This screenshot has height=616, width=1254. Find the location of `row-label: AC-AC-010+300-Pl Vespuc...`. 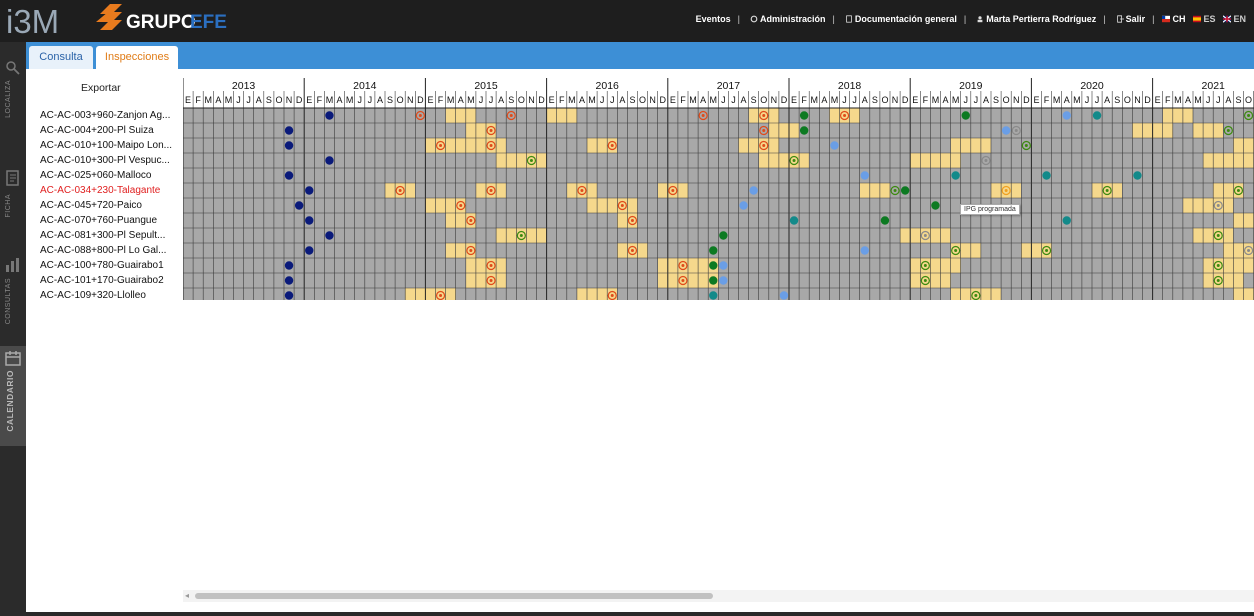

row-label: AC-AC-010+300-Pl Vespuc... is located at coordinates (106, 160).